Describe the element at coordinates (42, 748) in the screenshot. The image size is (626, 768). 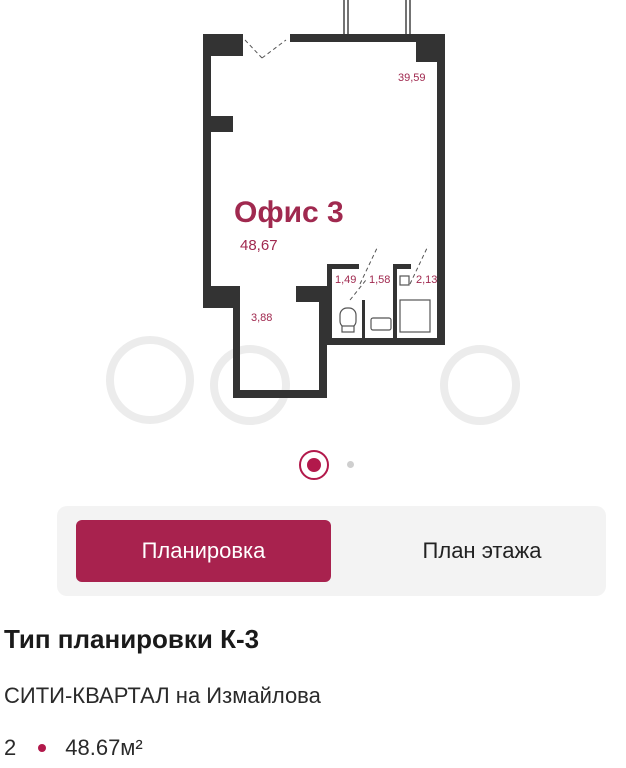
I see `separator-dot-icon` at that location.